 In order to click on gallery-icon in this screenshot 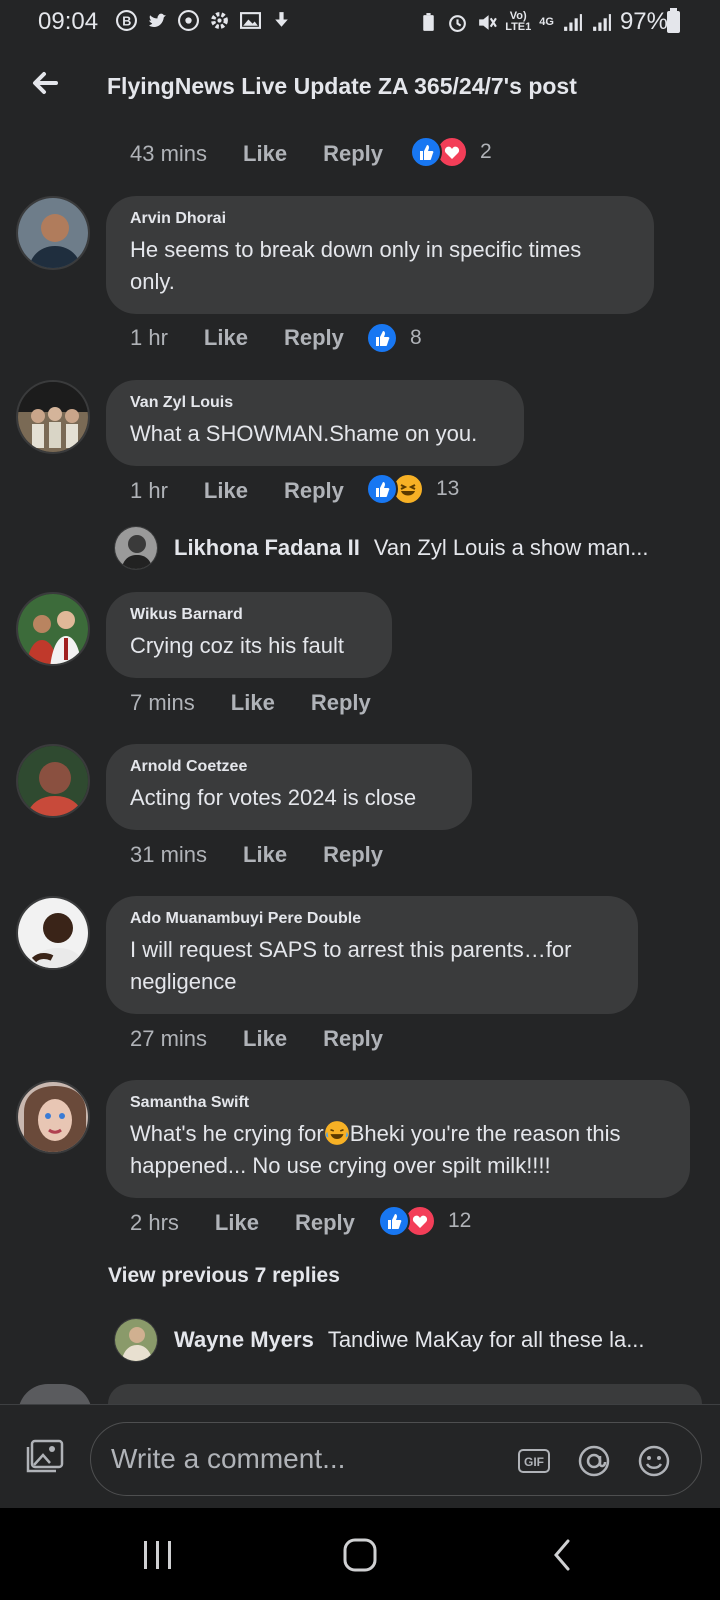, I will do `click(250, 20)`.